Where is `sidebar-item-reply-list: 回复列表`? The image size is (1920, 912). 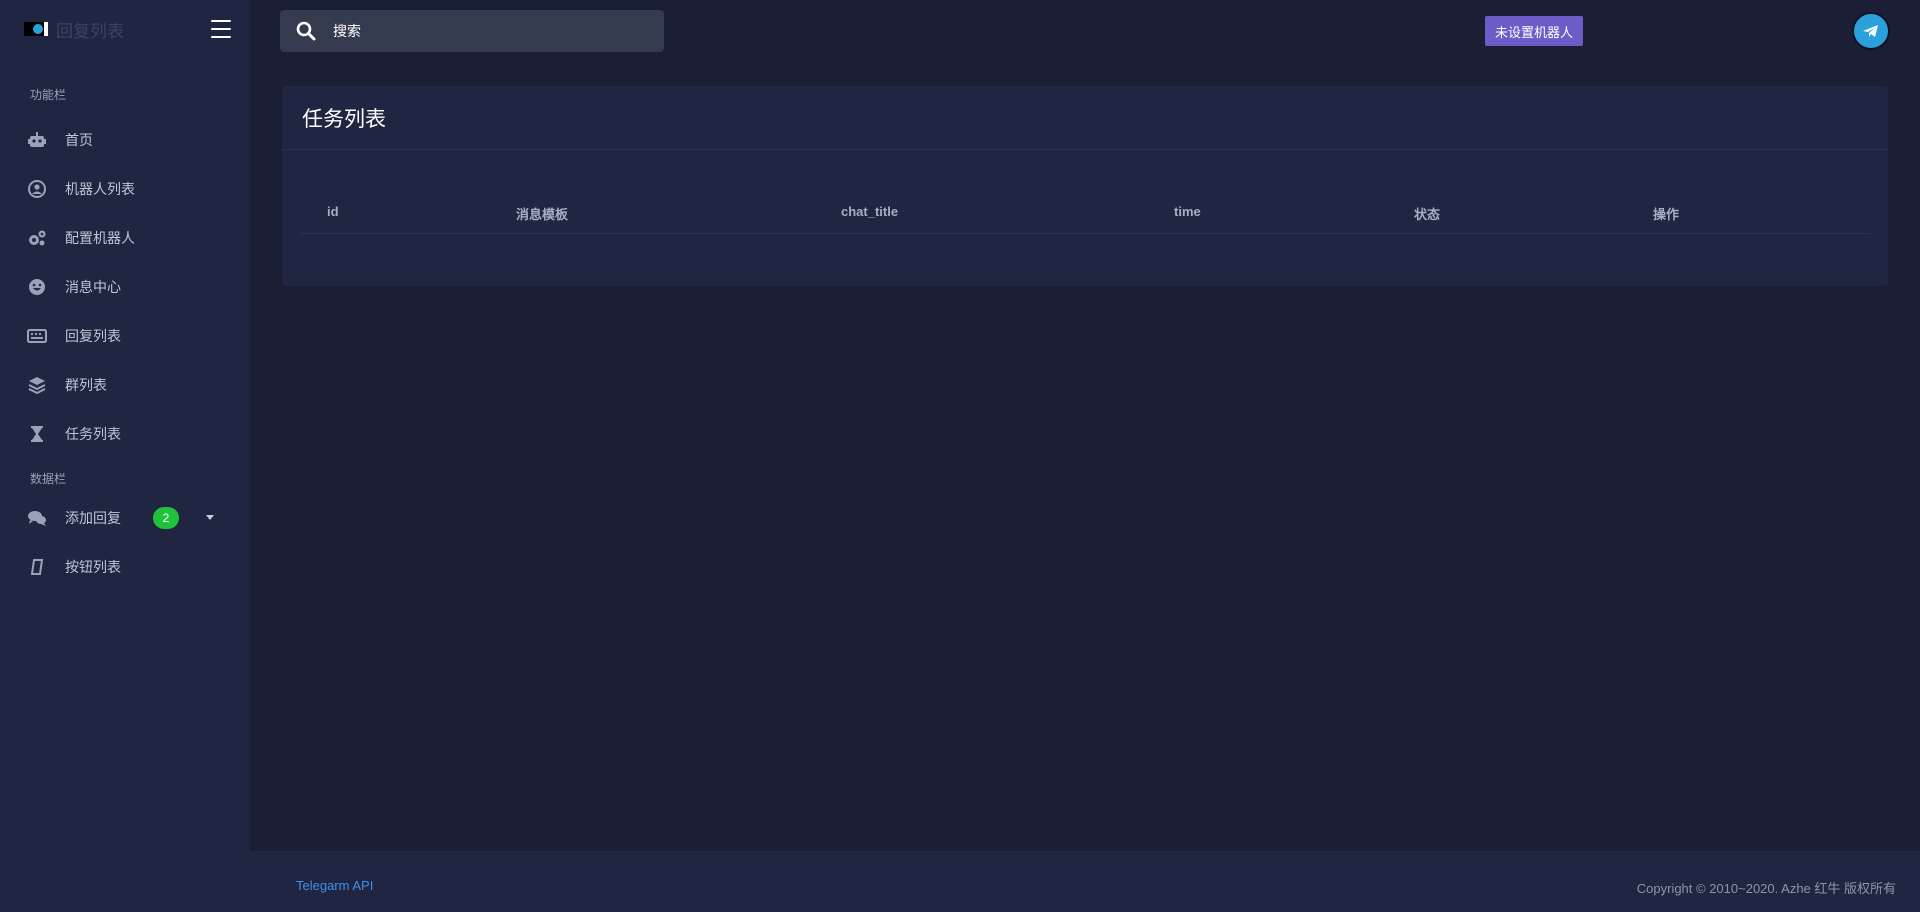 sidebar-item-reply-list: 回复列表 is located at coordinates (125, 335).